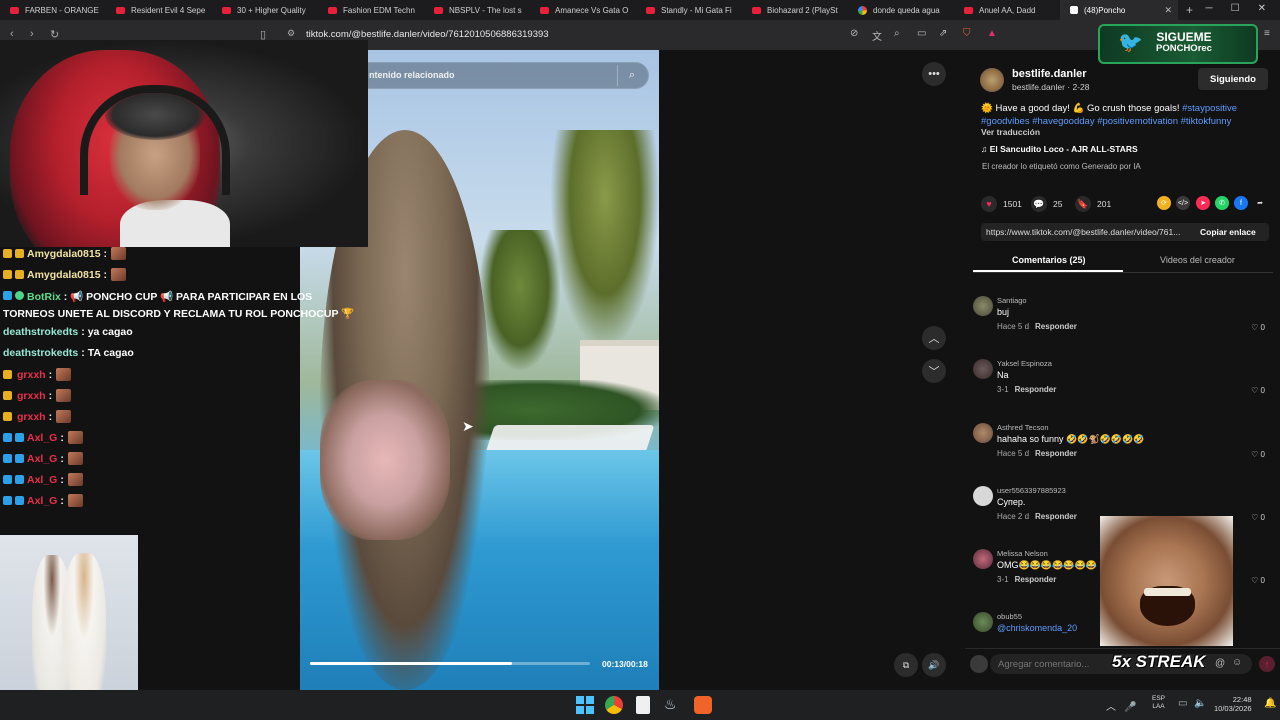 This screenshot has width=1280, height=720. Describe the element at coordinates (992, 33) in the screenshot. I see `brave-rewards-icon: ▲` at that location.